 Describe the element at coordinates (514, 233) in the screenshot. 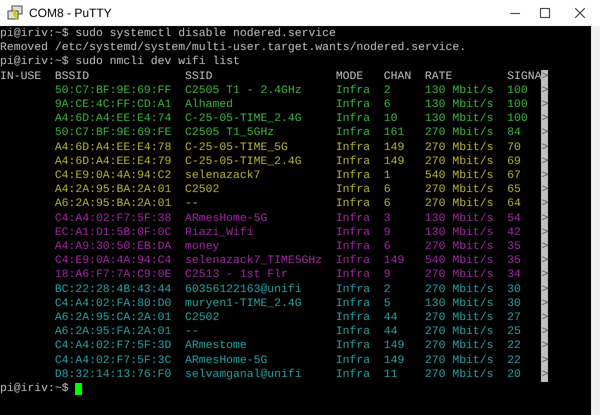

I see `table-cell-text: 42` at that location.